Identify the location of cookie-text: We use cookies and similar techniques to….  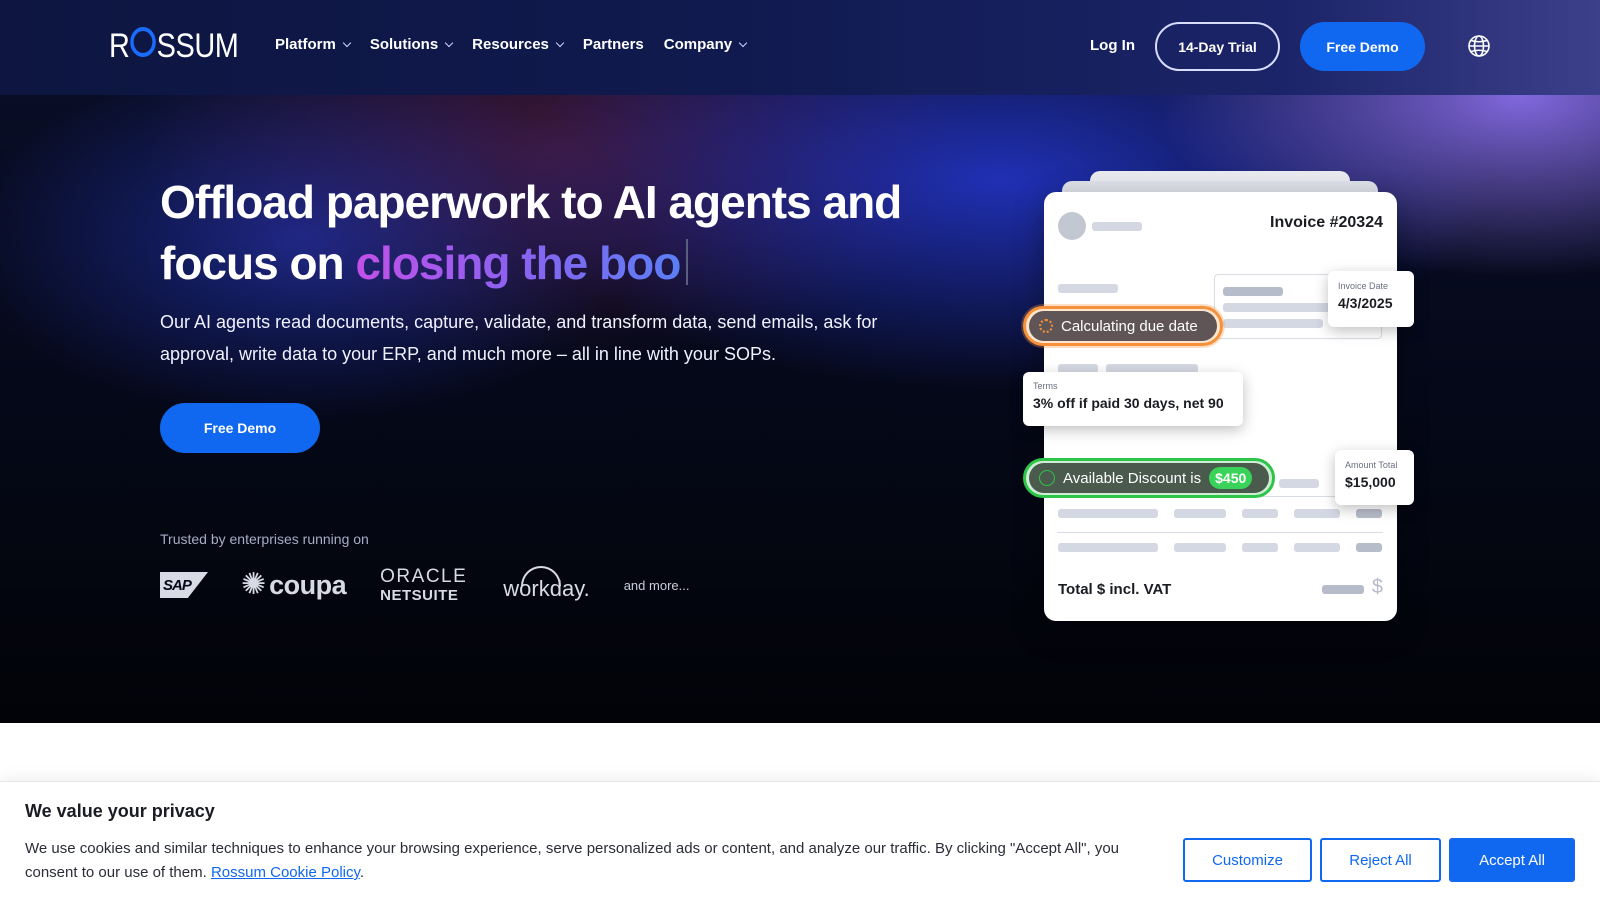
(582, 861).